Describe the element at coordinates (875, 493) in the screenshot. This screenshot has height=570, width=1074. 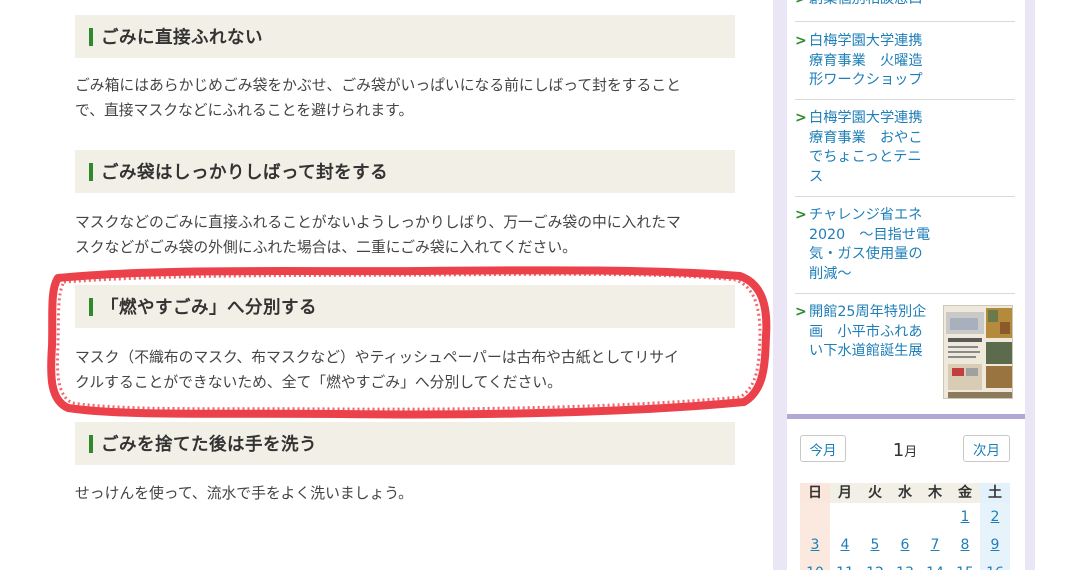
I see `weekday-tue: 火` at that location.